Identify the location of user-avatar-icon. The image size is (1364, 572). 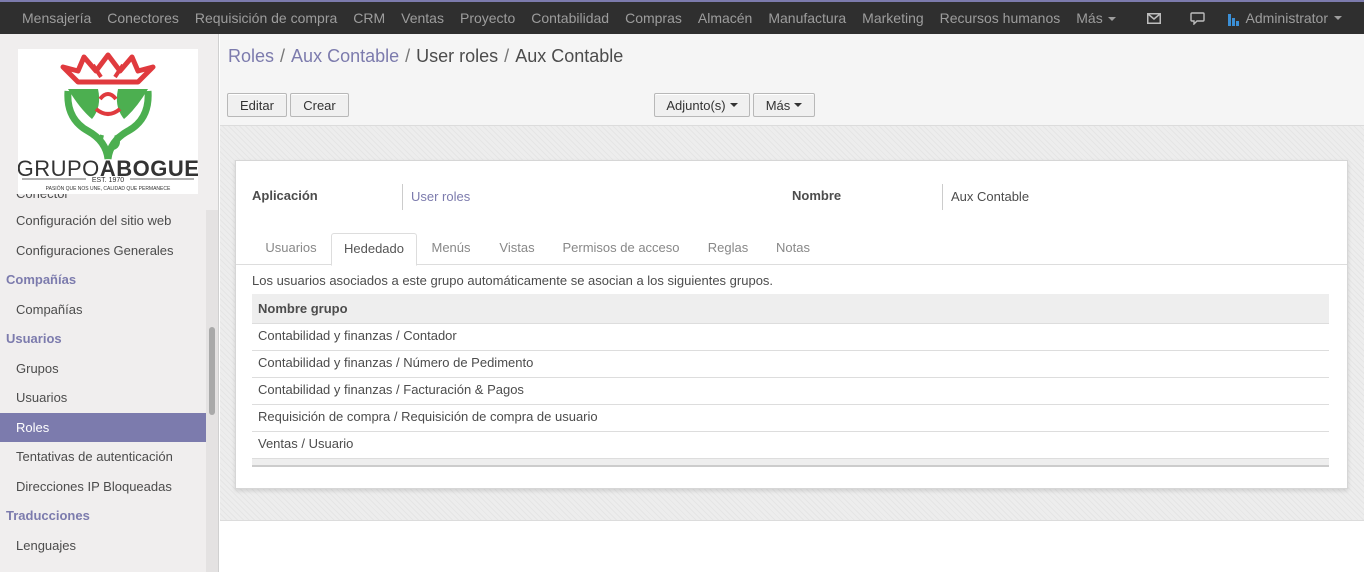
(1233, 20).